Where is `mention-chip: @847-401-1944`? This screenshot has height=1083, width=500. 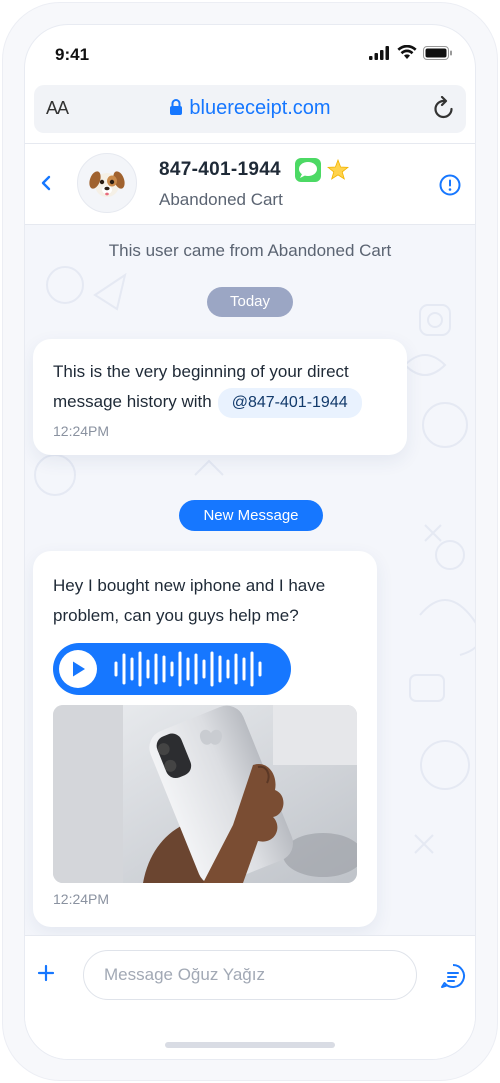 mention-chip: @847-401-1944 is located at coordinates (289, 403).